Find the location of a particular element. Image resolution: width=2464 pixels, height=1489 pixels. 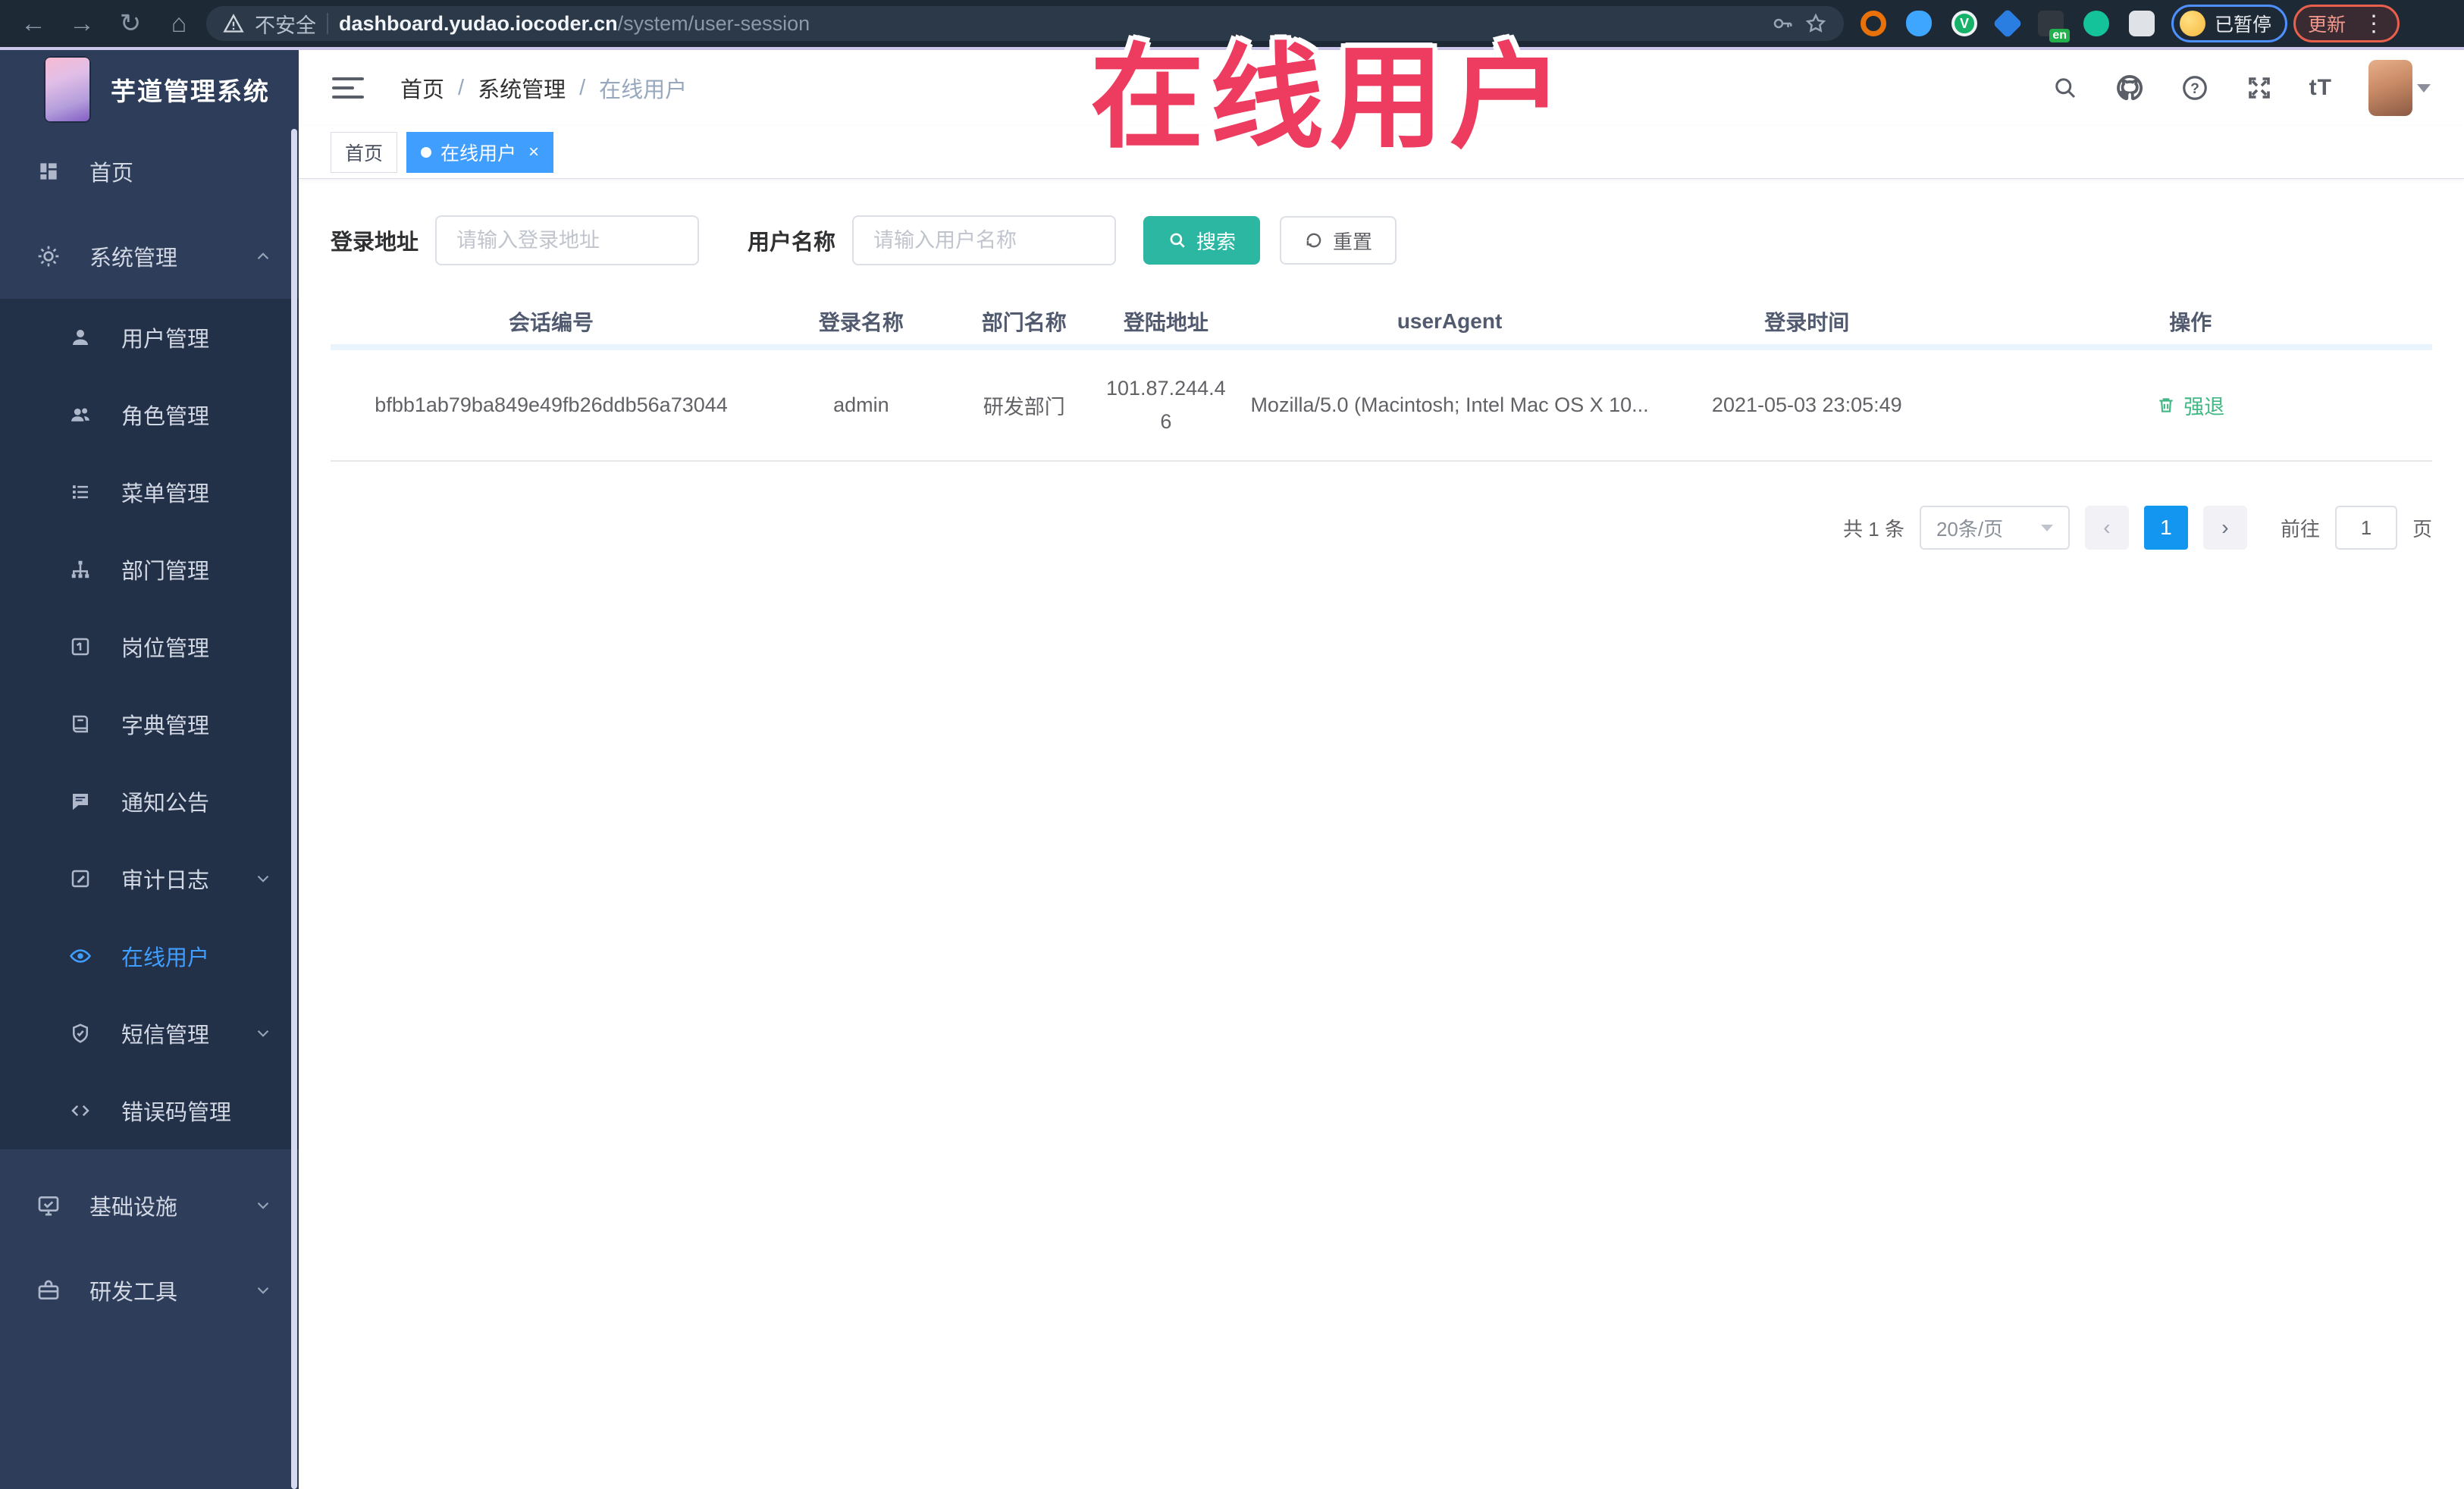

page-size-select: 20条/页 is located at coordinates (1995, 528).